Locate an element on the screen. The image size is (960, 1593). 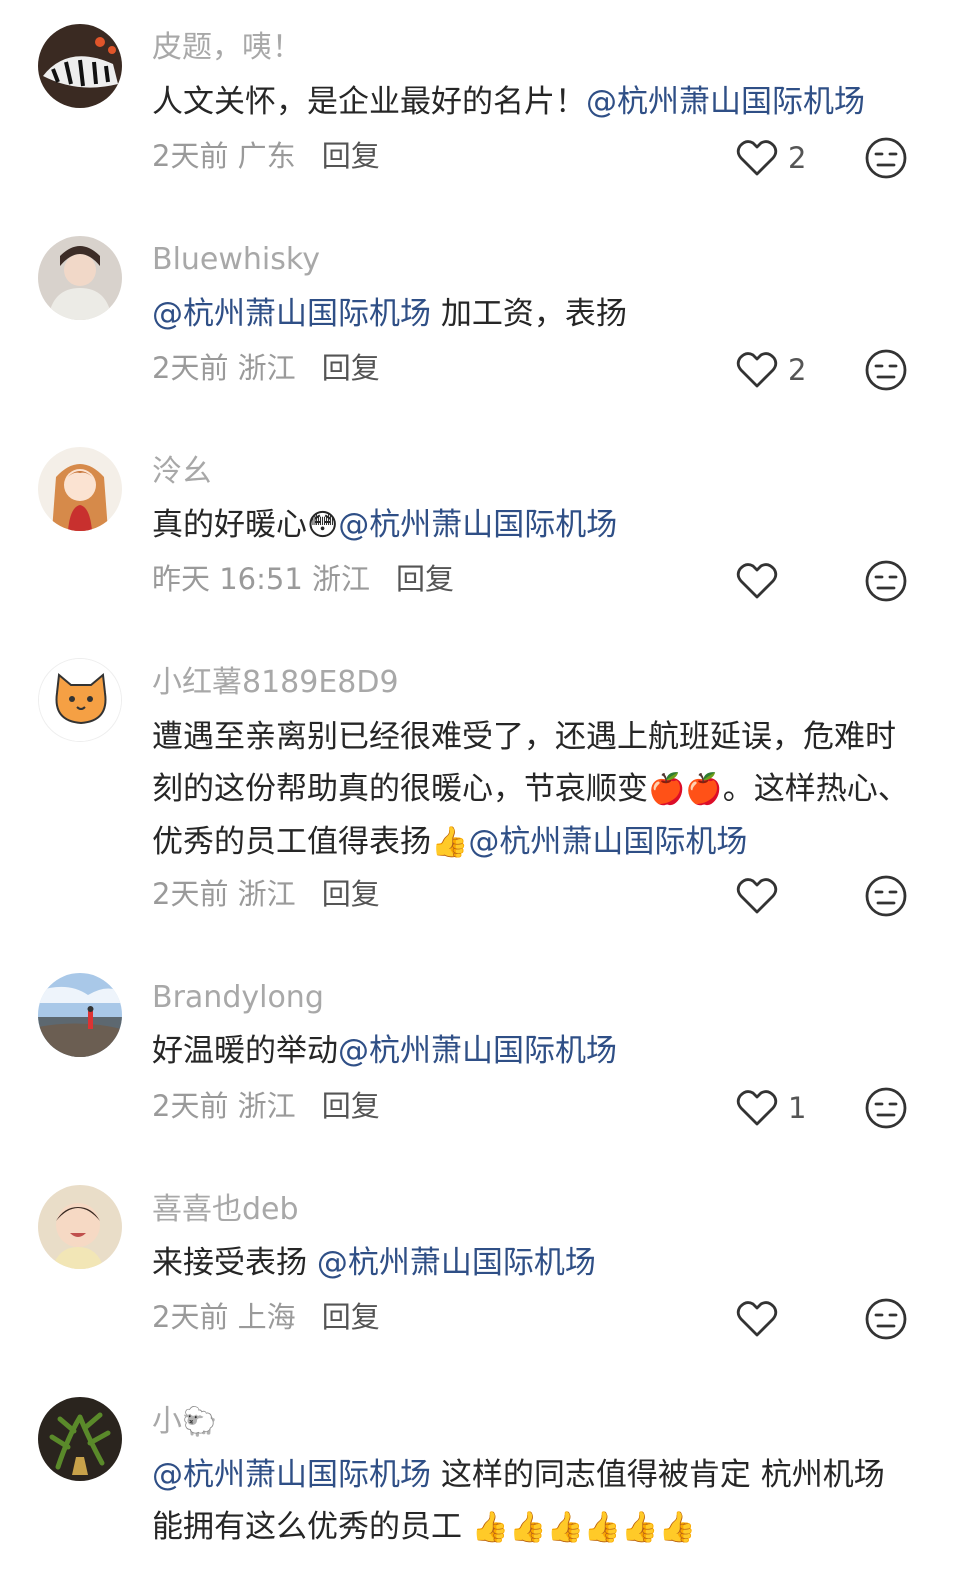
location: 上海 is located at coordinates (266, 1317).